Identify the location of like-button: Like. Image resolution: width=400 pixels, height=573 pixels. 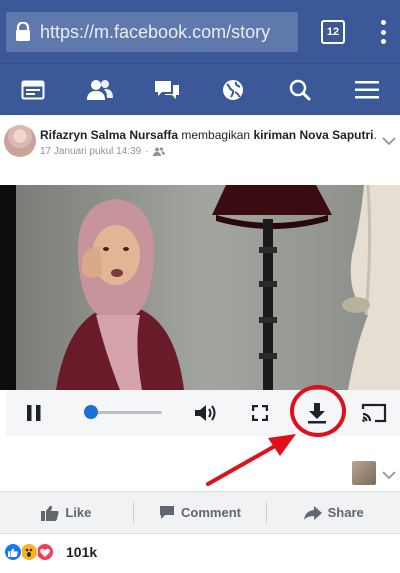
(66, 512).